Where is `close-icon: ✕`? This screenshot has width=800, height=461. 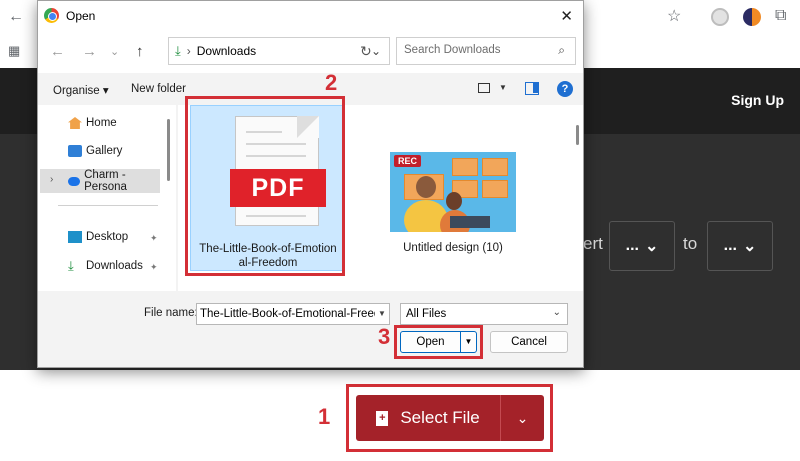 close-icon: ✕ is located at coordinates (566, 16).